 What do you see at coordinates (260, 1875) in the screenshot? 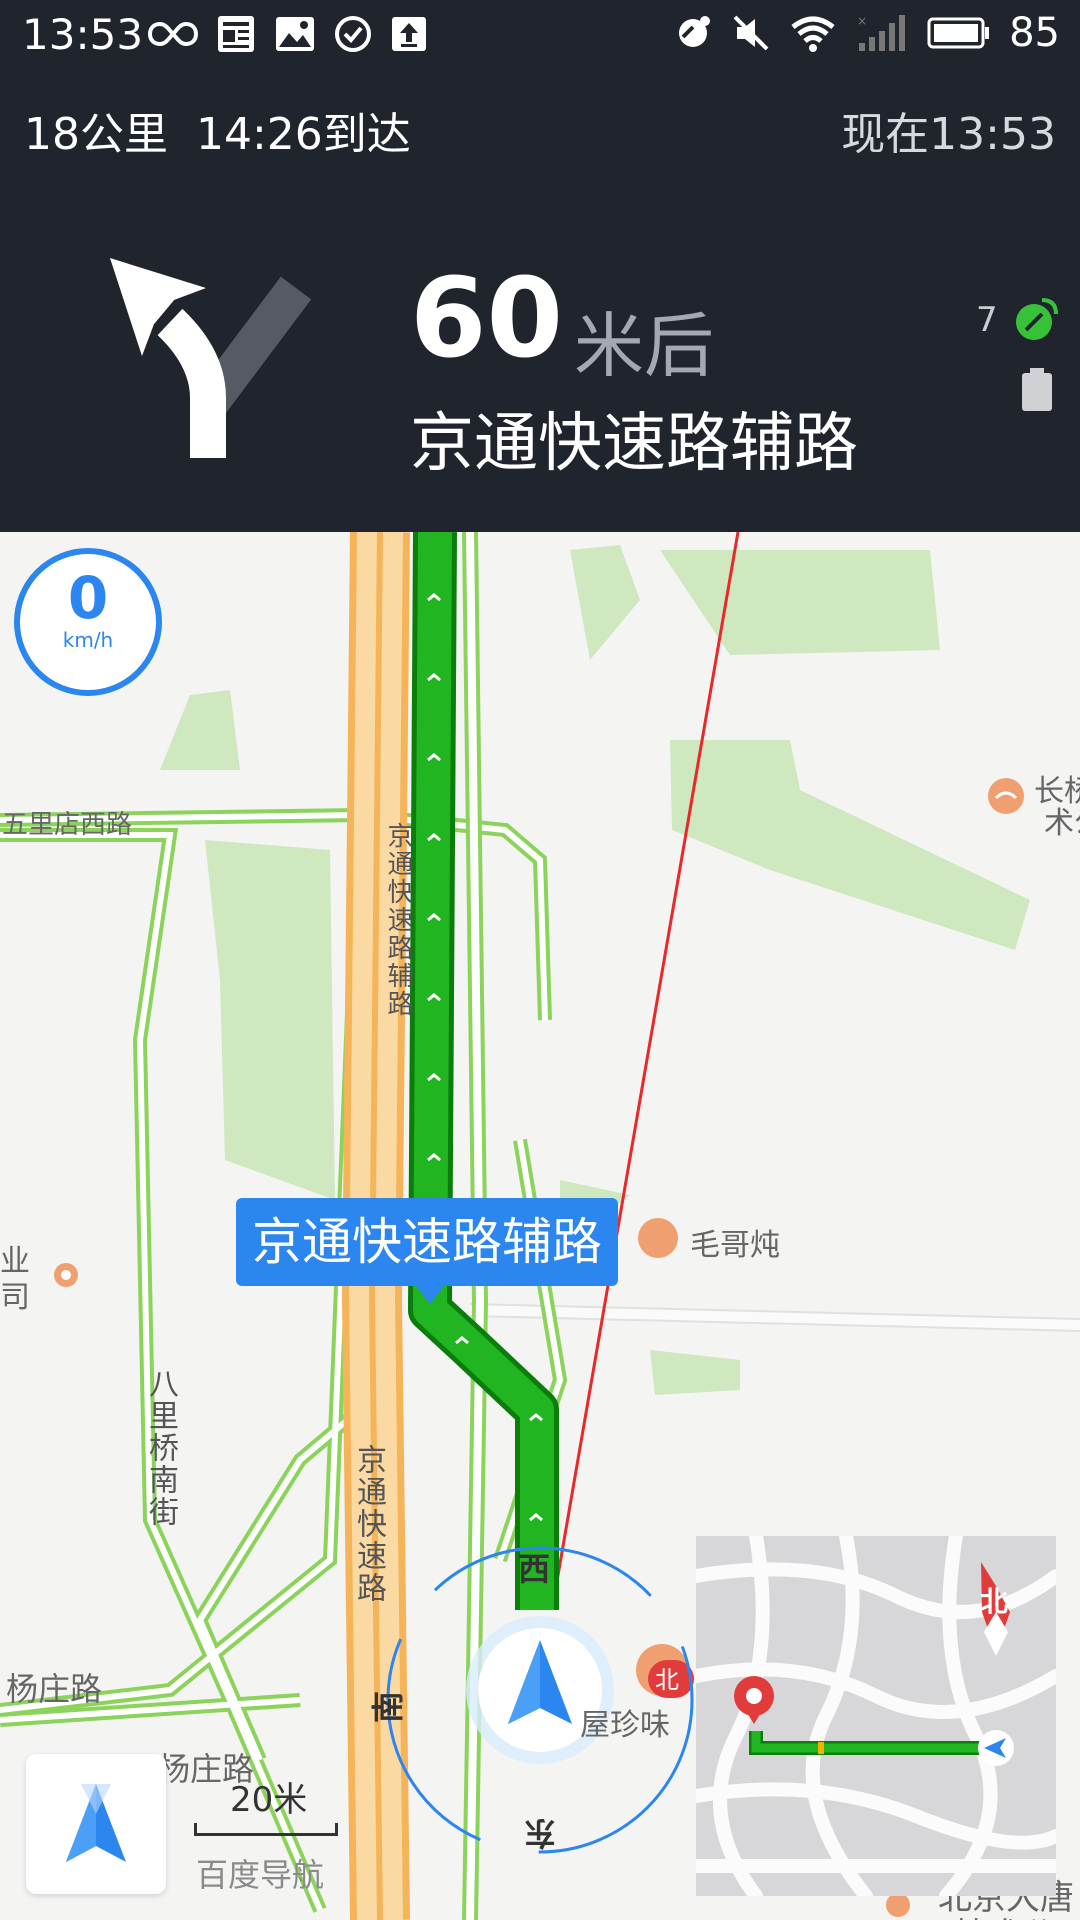
I see `brand-label: 百度导航` at bounding box center [260, 1875].